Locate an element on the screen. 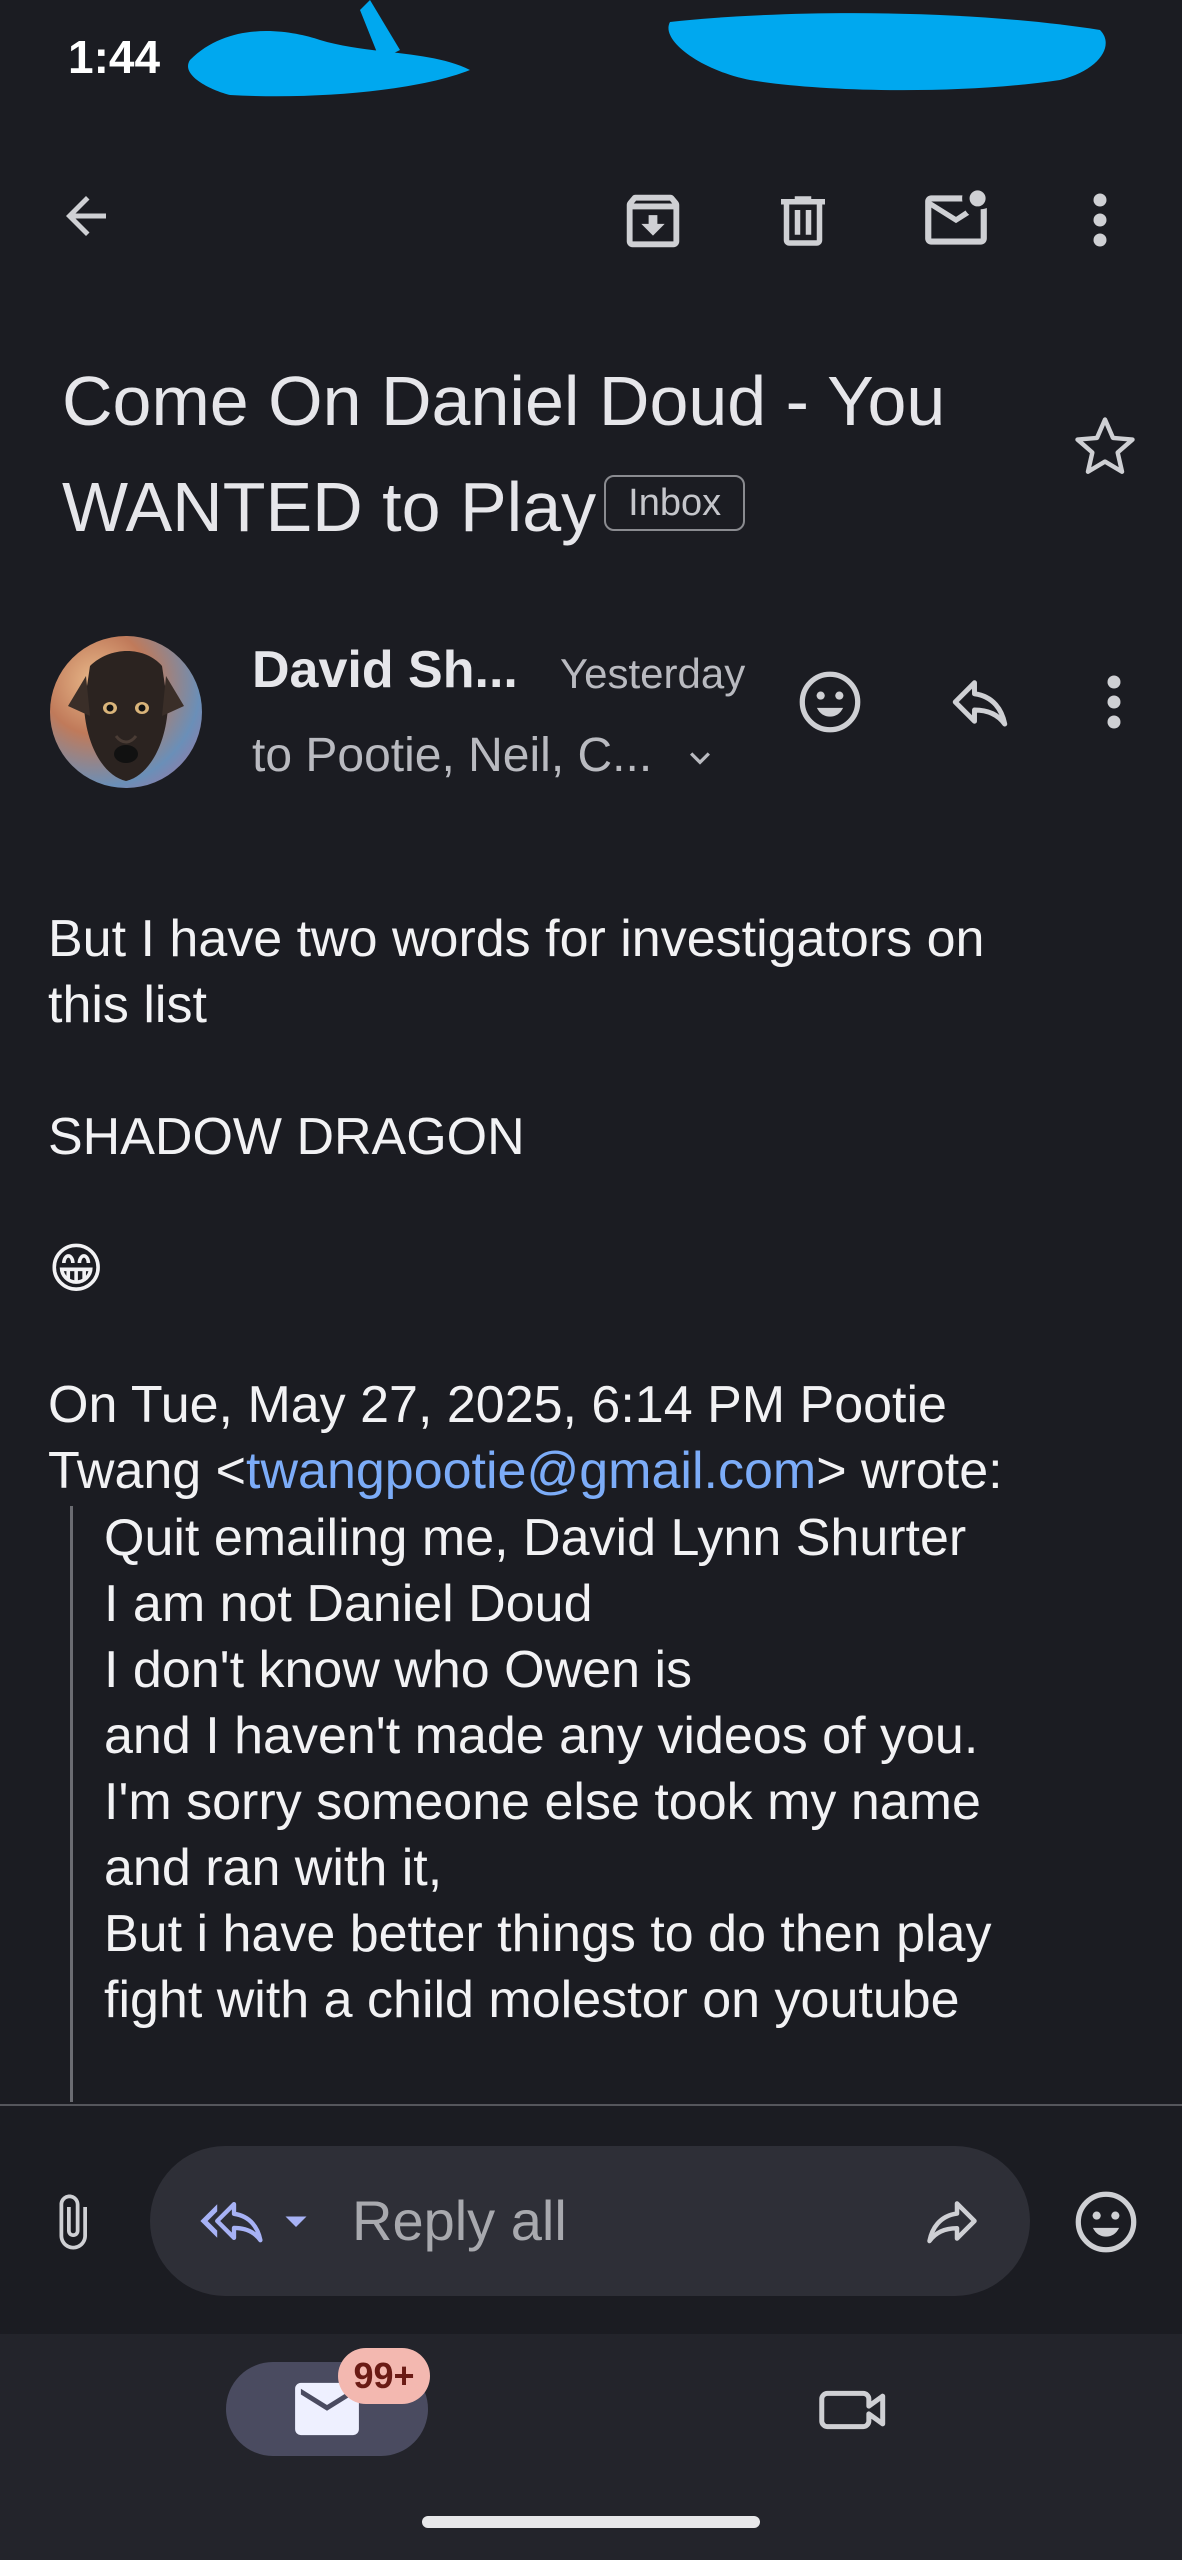  more-options-button is located at coordinates (1100, 220).